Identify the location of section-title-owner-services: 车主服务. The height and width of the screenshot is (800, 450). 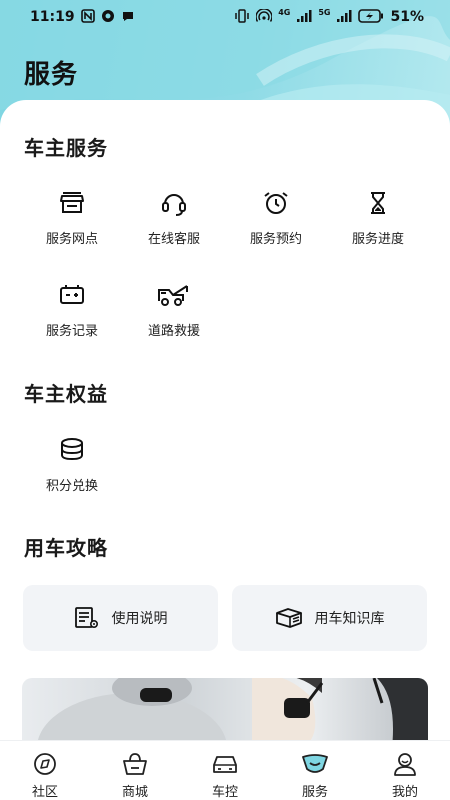
(66, 148).